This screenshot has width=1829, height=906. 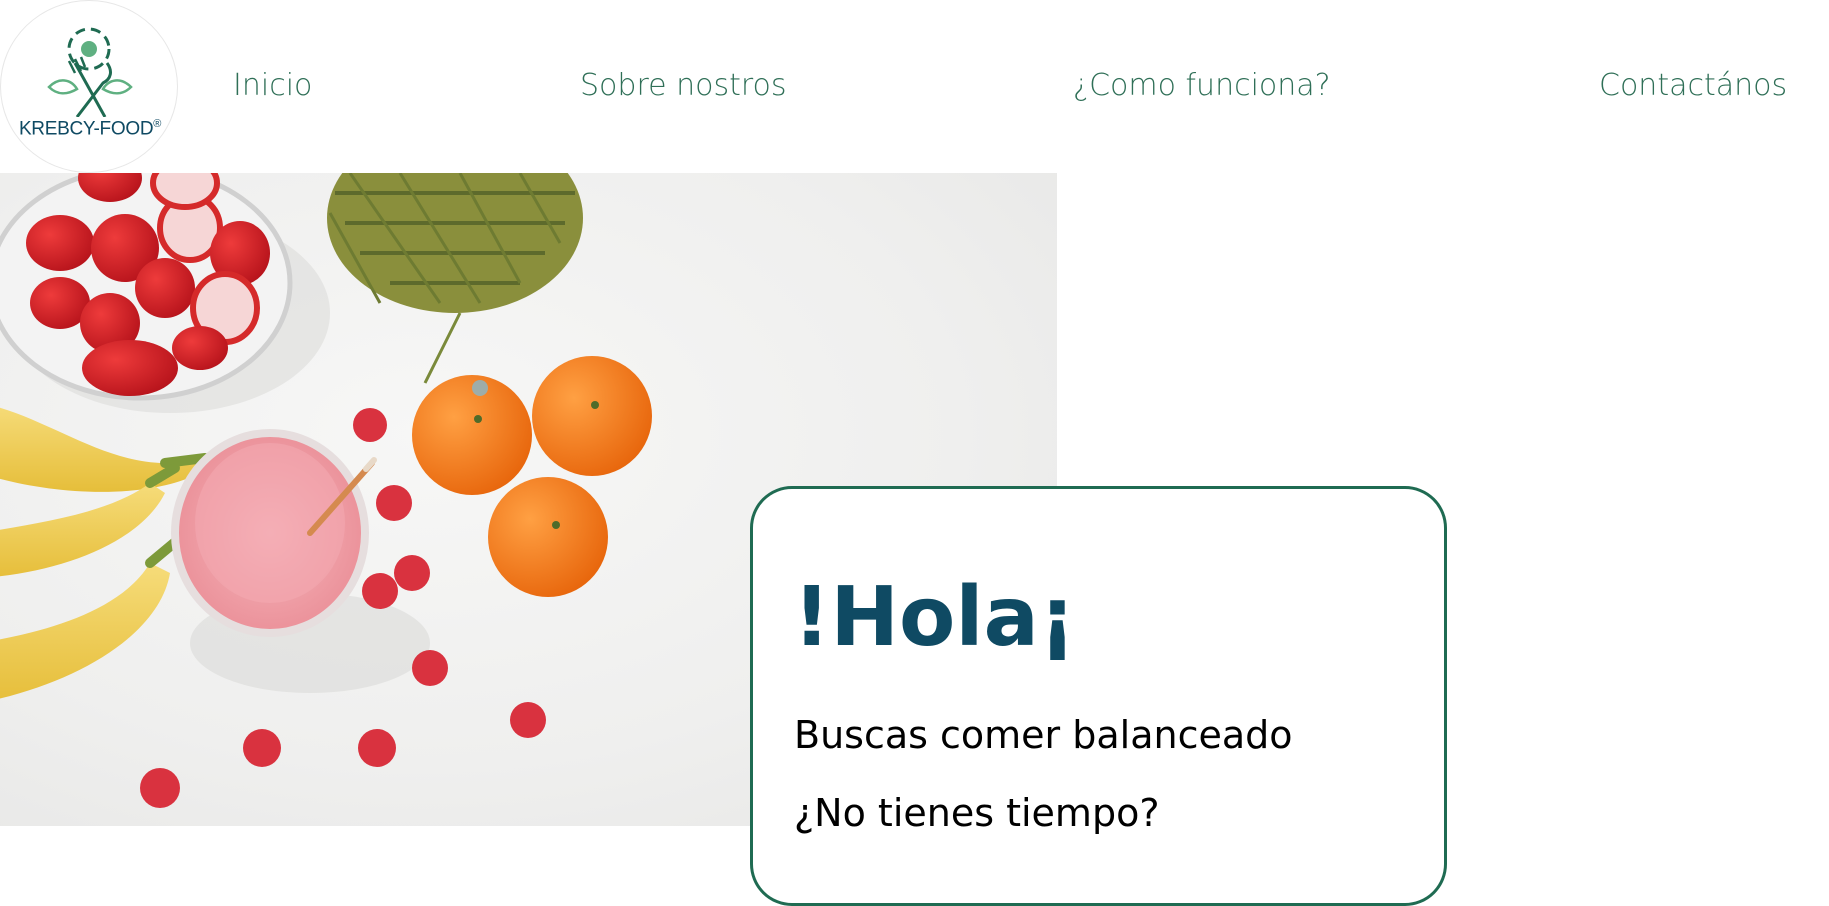 What do you see at coordinates (90, 72) in the screenshot?
I see `fork-knife-logo-icon` at bounding box center [90, 72].